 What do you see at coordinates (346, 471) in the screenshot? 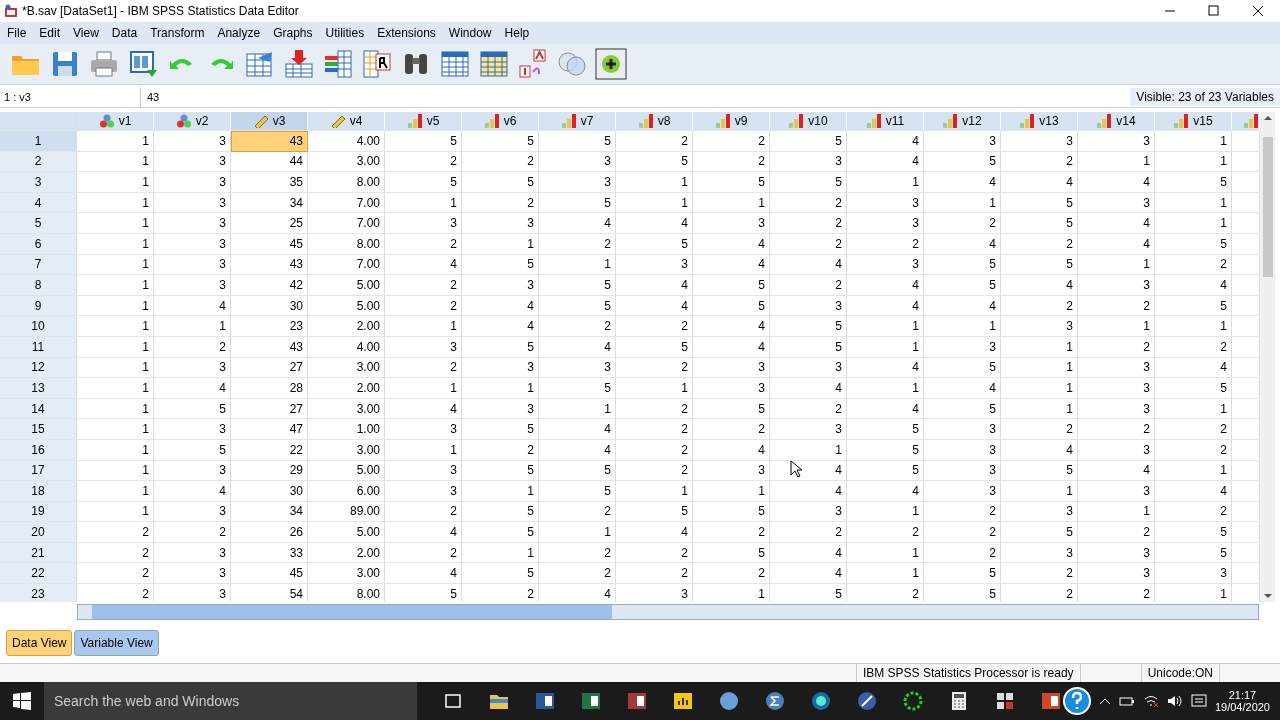
I see `table-cell: 5.00` at bounding box center [346, 471].